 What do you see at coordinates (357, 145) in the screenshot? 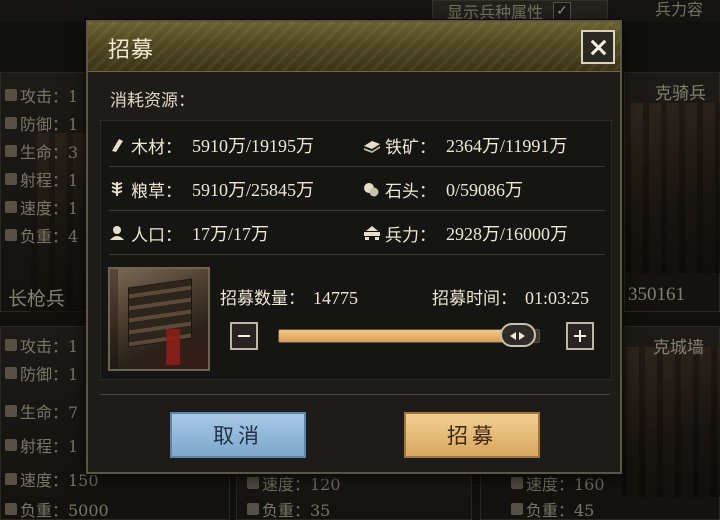
I see `resource-row: 木材： 5910万/19195万 铁矿： 2364万/11991万` at bounding box center [357, 145].